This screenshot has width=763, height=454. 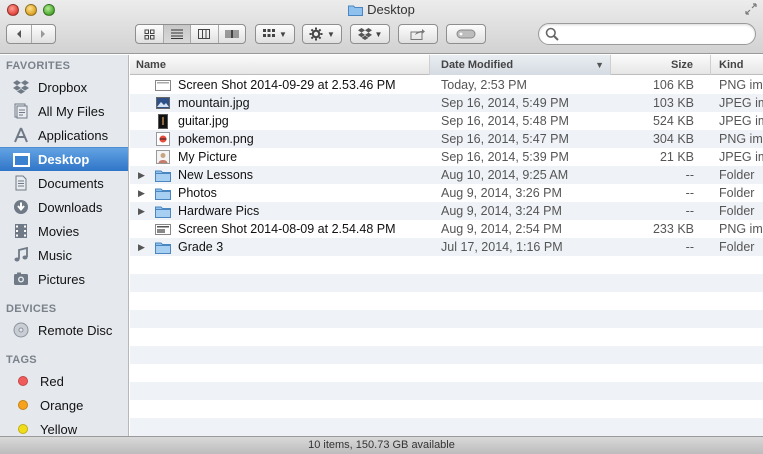 What do you see at coordinates (21, 87) in the screenshot?
I see `dropbox-icon` at bounding box center [21, 87].